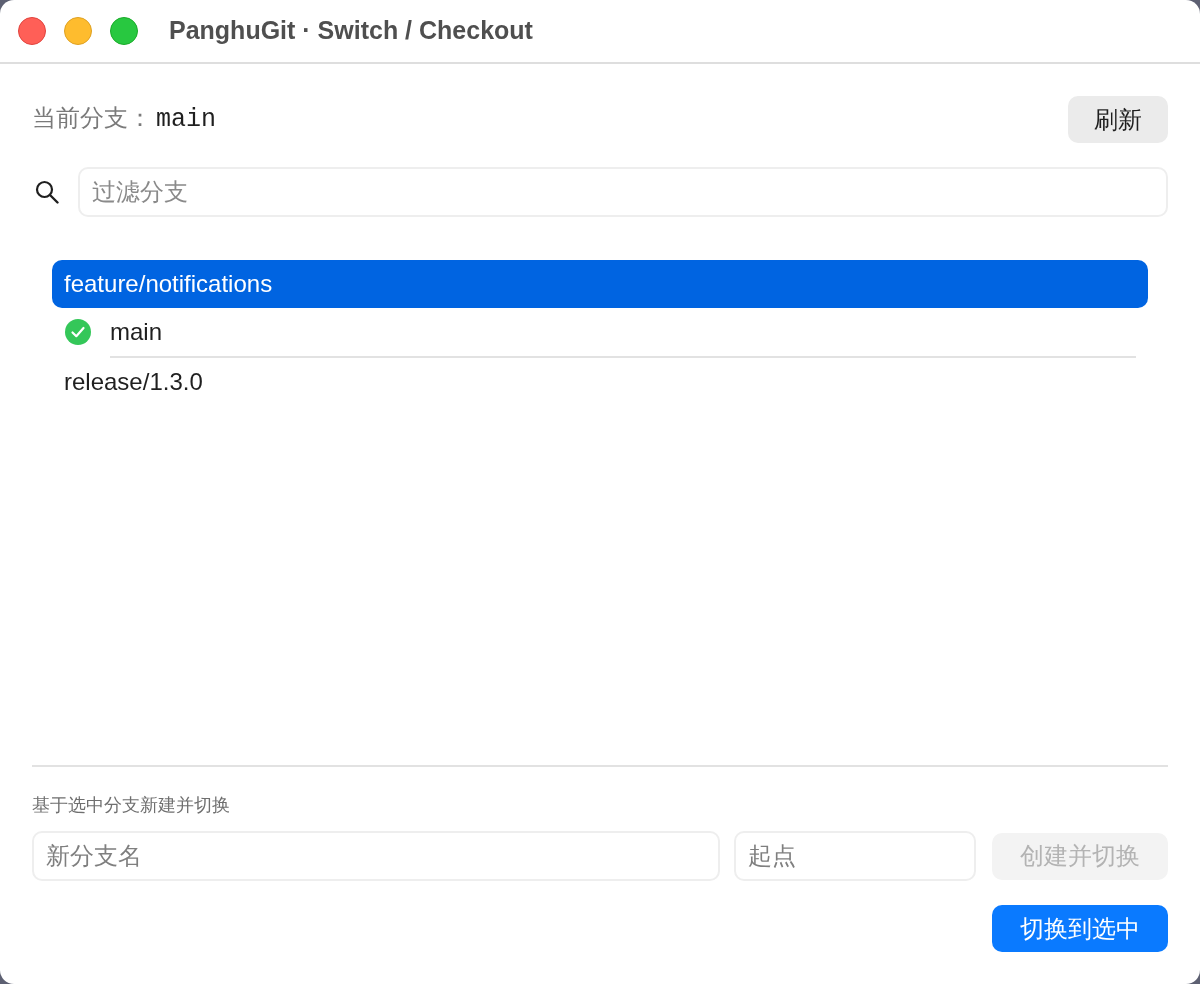  I want to click on new-branch-name-field: 新分支名, so click(376, 856).